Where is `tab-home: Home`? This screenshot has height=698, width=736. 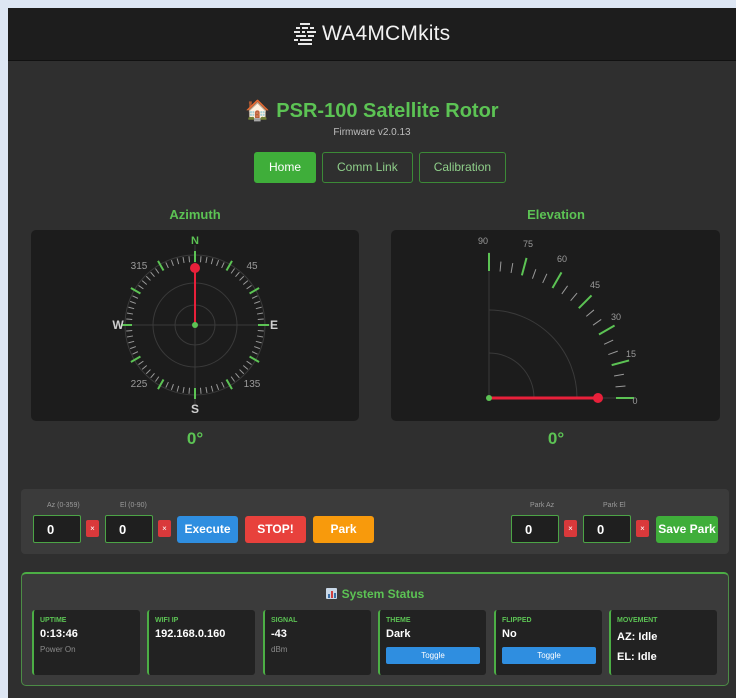 tab-home: Home is located at coordinates (285, 167).